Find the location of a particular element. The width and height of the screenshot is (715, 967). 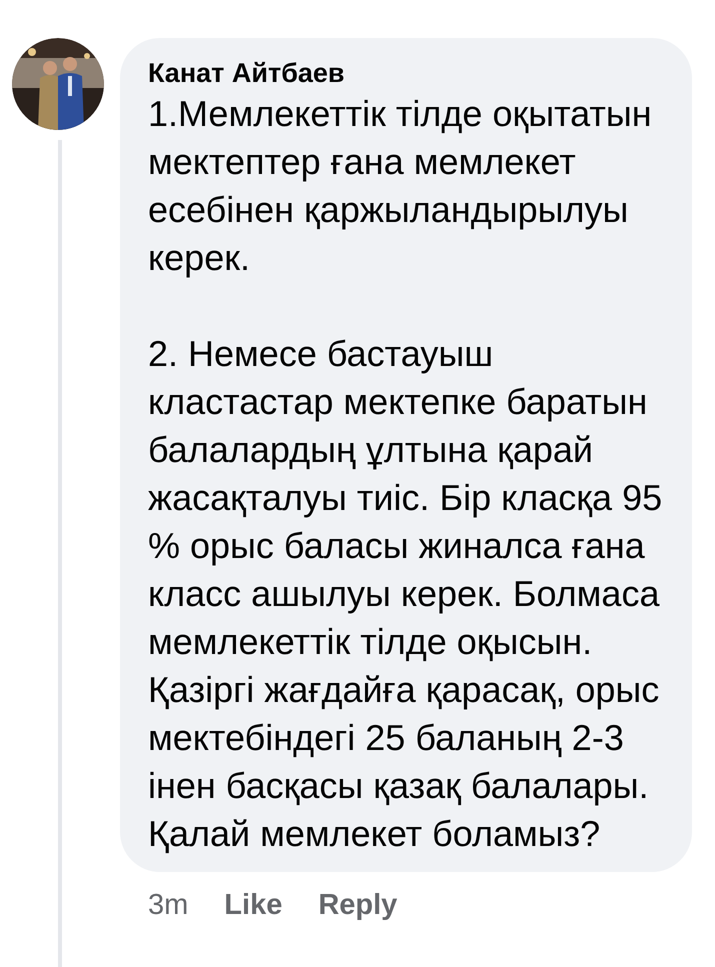

comment-text: Қалай мемлекет боламыз? is located at coordinates (375, 834).